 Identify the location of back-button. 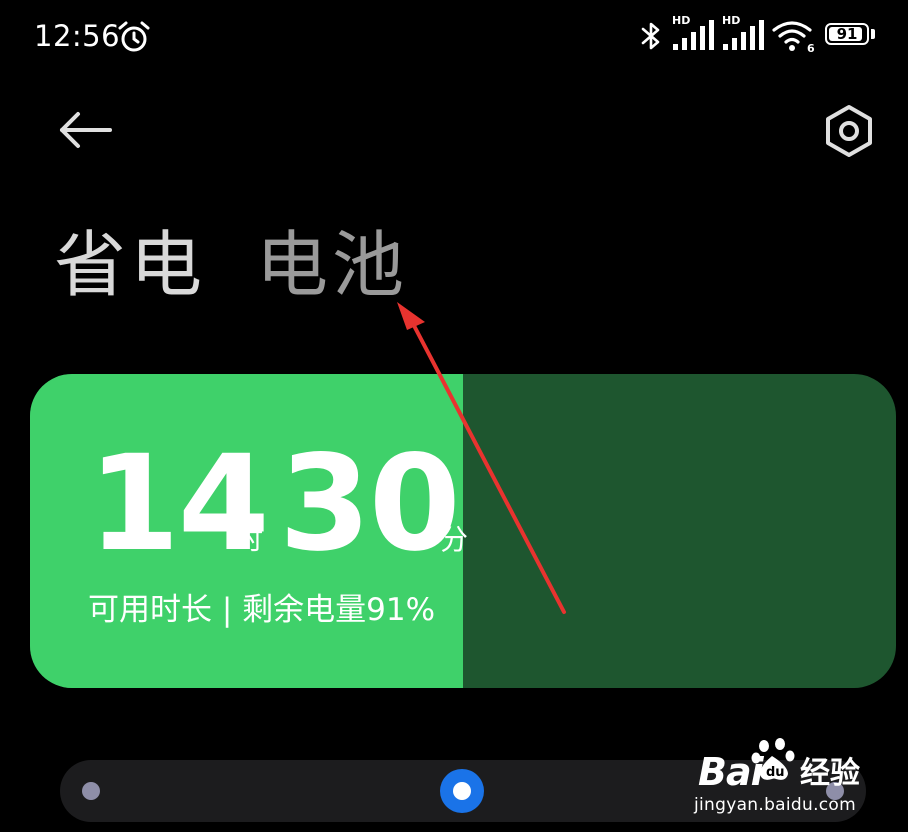
(87, 130).